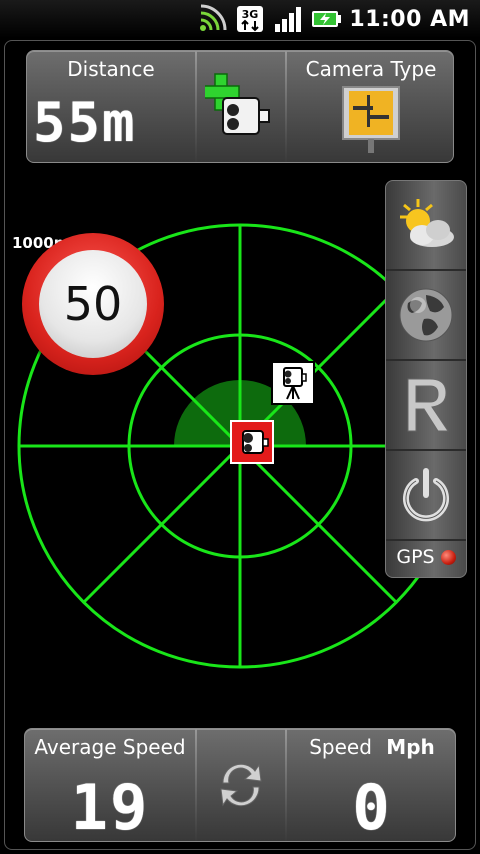 The width and height of the screenshot is (480, 854). Describe the element at coordinates (85, 122) in the screenshot. I see `distance-value: 55m` at that location.